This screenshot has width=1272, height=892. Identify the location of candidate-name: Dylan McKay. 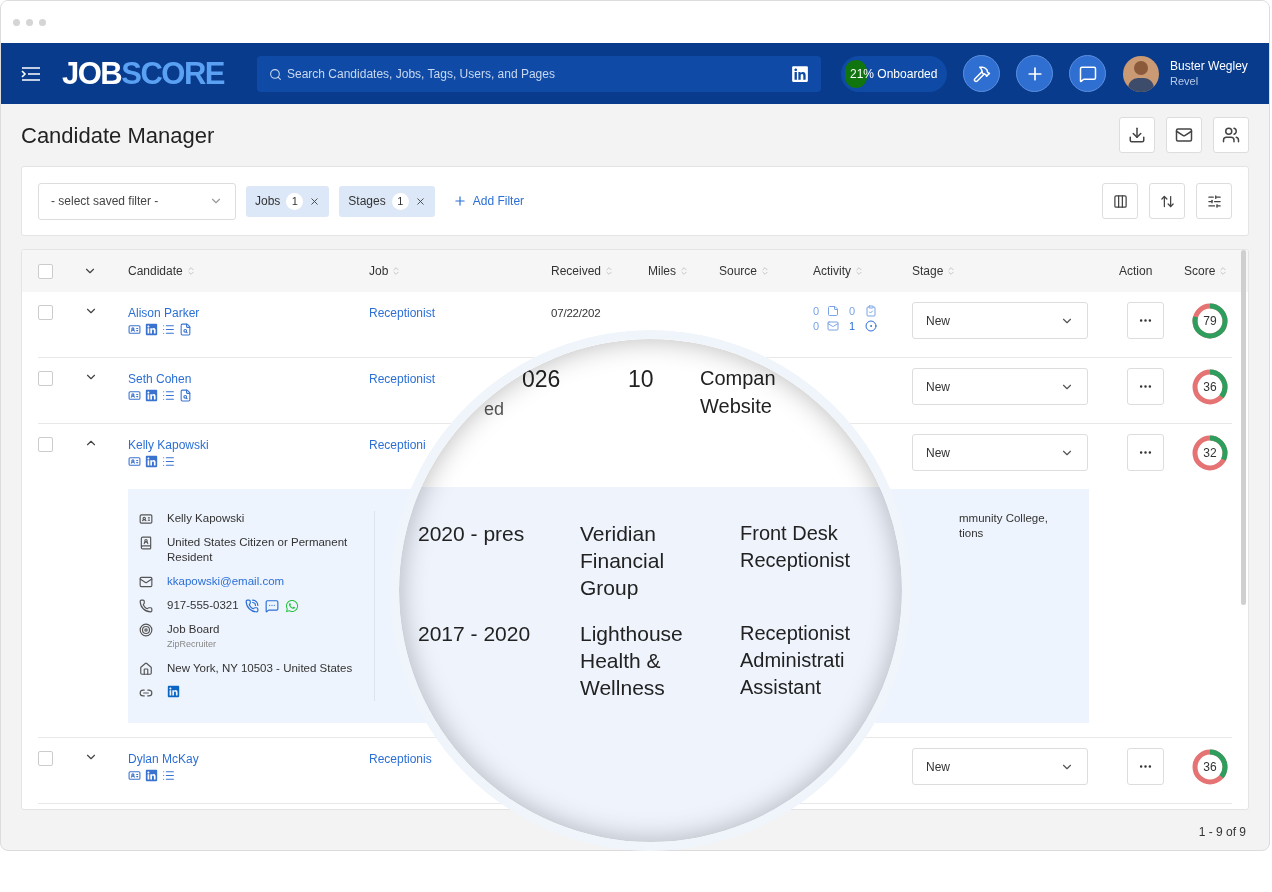
(163, 759).